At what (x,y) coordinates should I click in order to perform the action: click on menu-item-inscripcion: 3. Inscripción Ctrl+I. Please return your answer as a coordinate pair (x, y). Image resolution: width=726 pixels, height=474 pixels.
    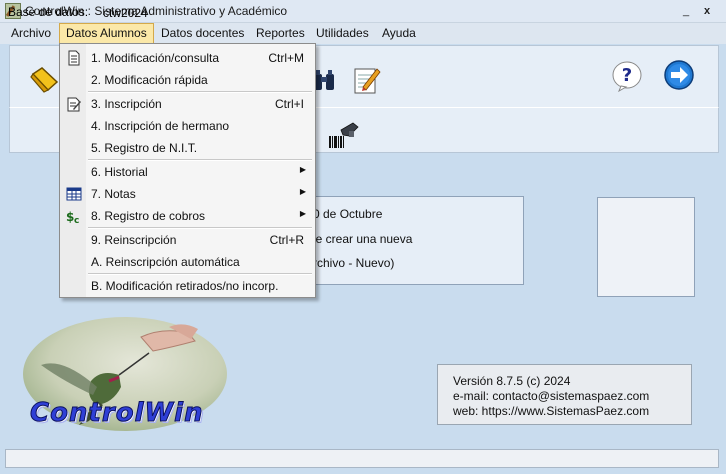
    Looking at the image, I should click on (187, 104).